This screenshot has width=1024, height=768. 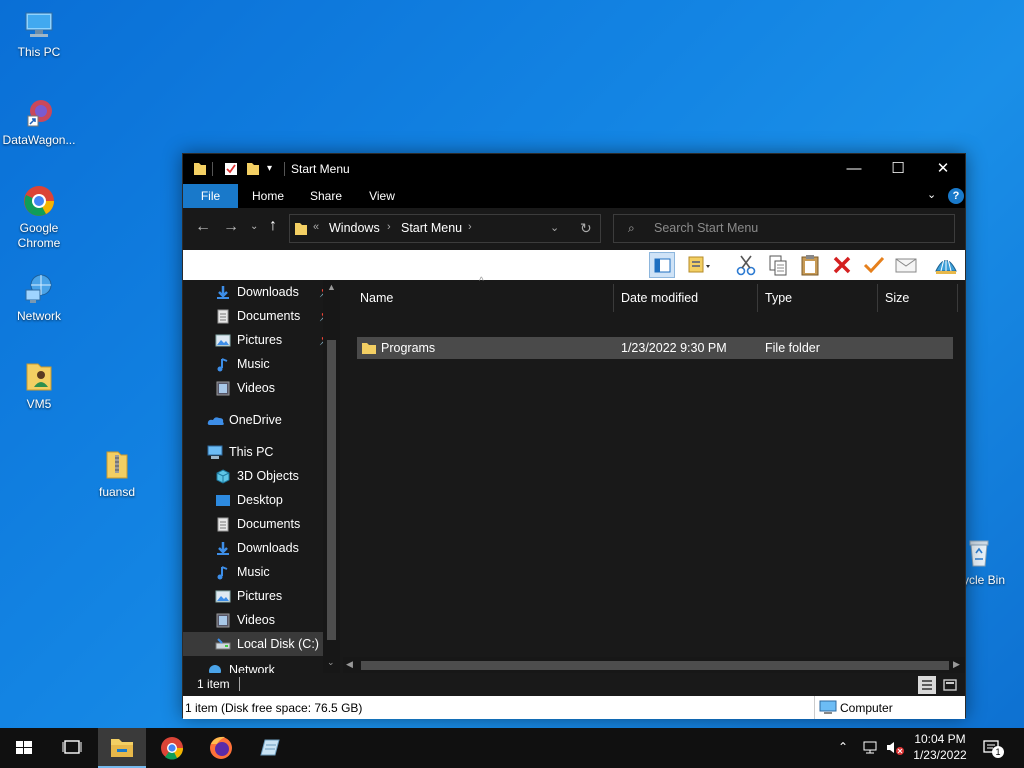 What do you see at coordinates (662, 265) in the screenshot?
I see `navigation-pane-toggle-icon` at bounding box center [662, 265].